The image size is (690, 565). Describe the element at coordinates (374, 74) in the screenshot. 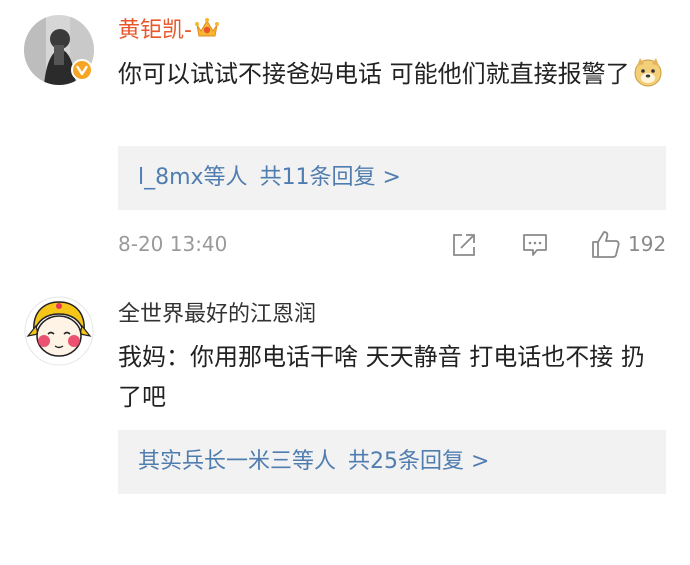

I see `comment-text-body: 你可以试试不接爸妈电话 可能他们就直接报警了` at that location.